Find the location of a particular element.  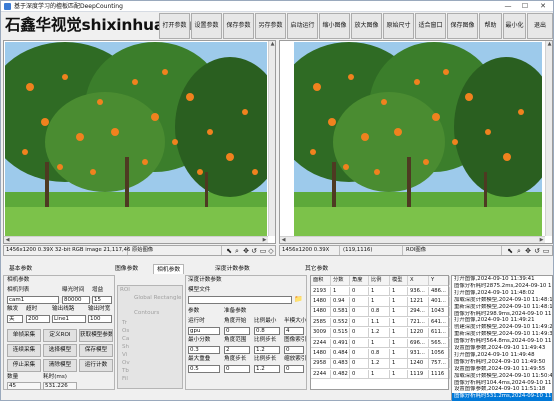

half-size-input: 4 is located at coordinates (294, 331).